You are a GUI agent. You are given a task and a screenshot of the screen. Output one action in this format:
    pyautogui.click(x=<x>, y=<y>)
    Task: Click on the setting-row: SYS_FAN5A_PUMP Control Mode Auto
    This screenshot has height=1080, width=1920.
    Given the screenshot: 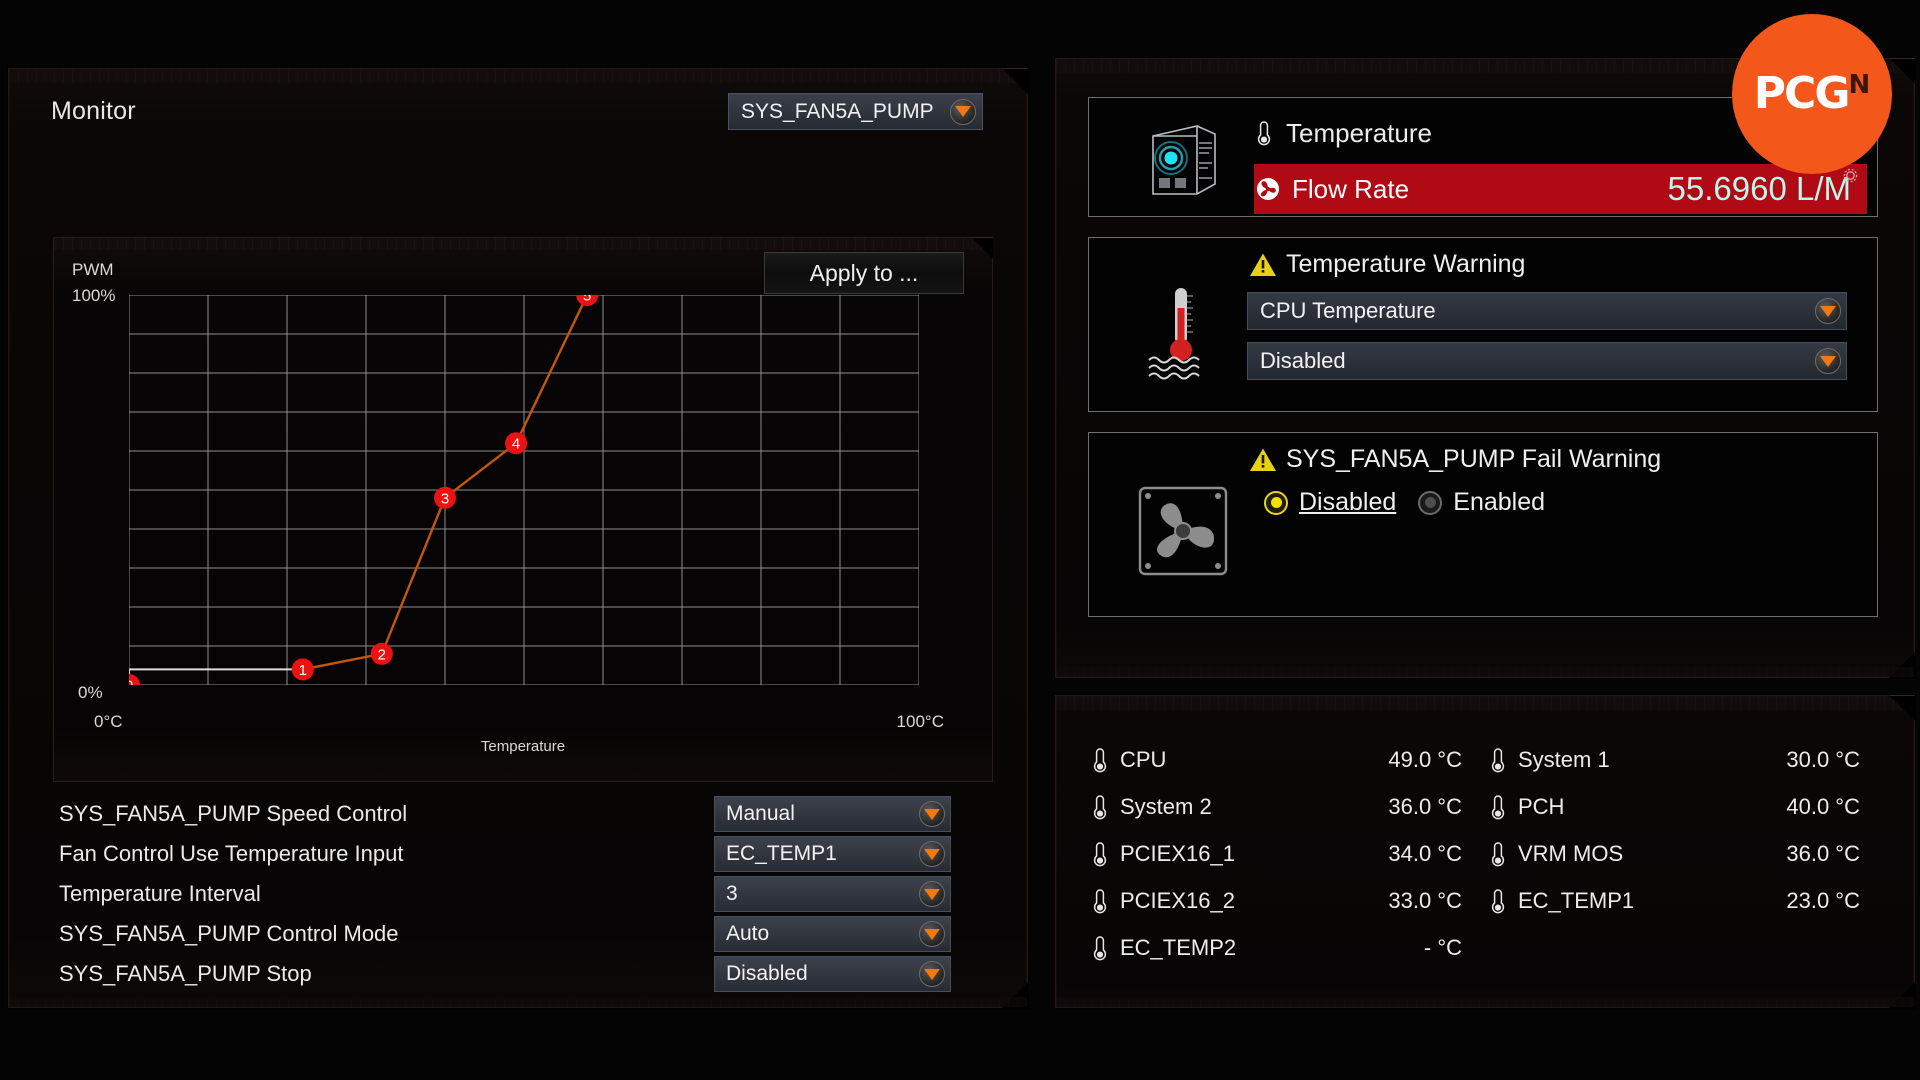 What is the action you would take?
    pyautogui.click(x=524, y=934)
    